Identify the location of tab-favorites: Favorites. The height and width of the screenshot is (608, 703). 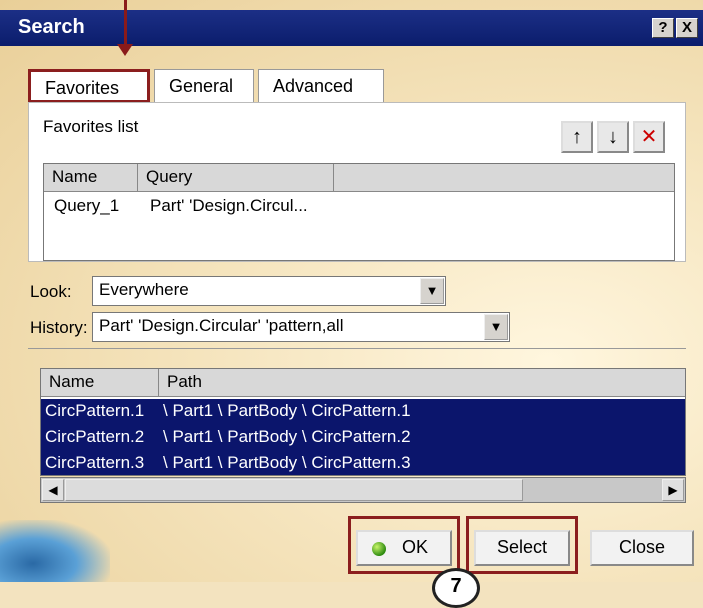
(89, 86).